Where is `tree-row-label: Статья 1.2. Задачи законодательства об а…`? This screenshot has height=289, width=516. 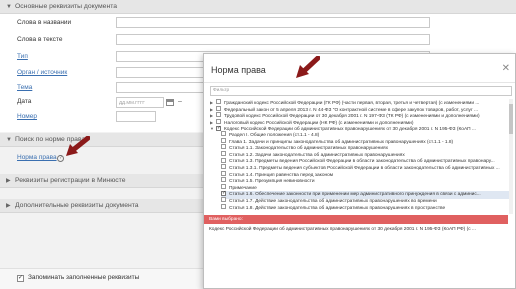
tree-row-label: Статья 1.2. Задачи законодательства об а… is located at coordinates (317, 155).